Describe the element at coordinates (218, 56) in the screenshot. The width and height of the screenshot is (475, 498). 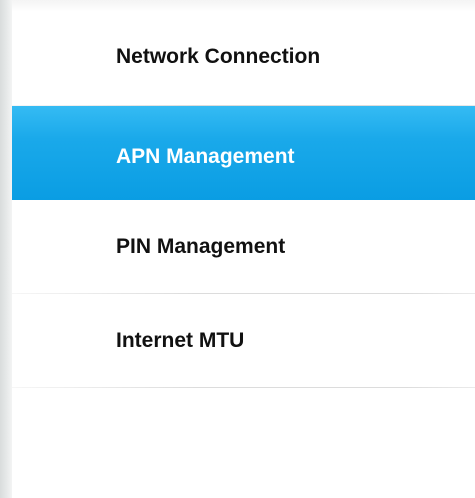
I see `menu-item-label: Network Connection` at that location.